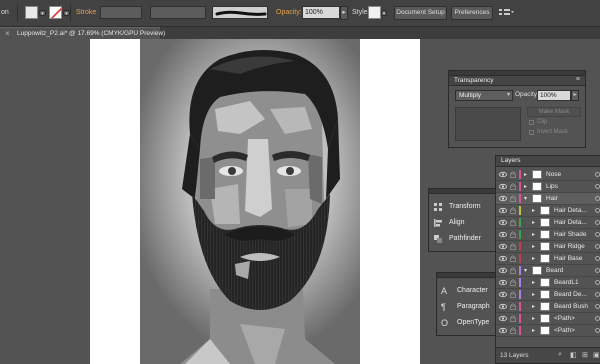 The image size is (600, 364). What do you see at coordinates (507, 13) in the screenshot?
I see `arrange-documents-icon` at bounding box center [507, 13].